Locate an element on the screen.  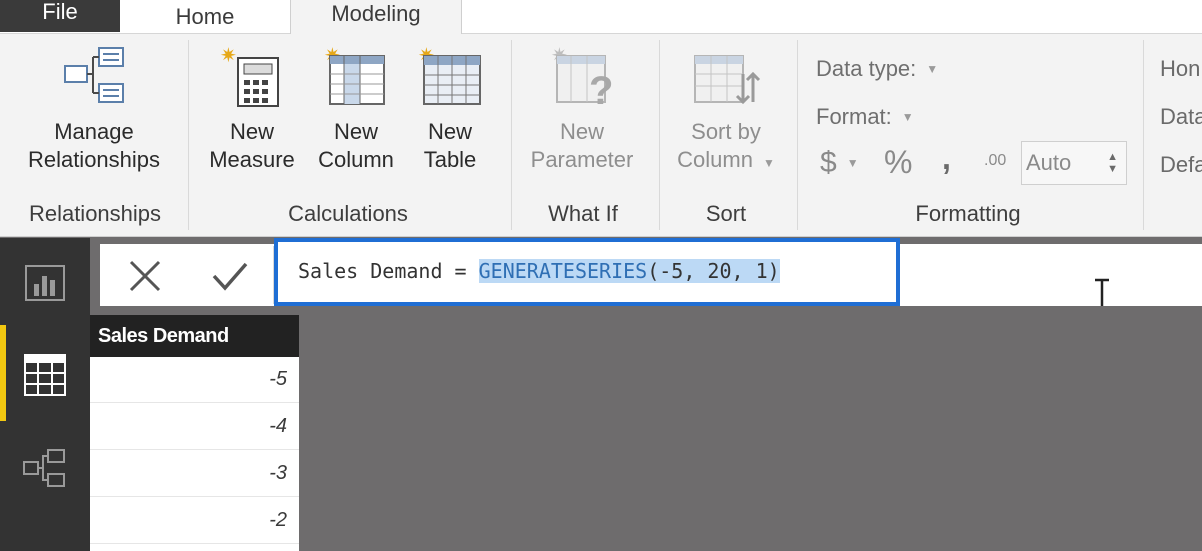
new-column-icon: ✷ is located at coordinates (354, 75).